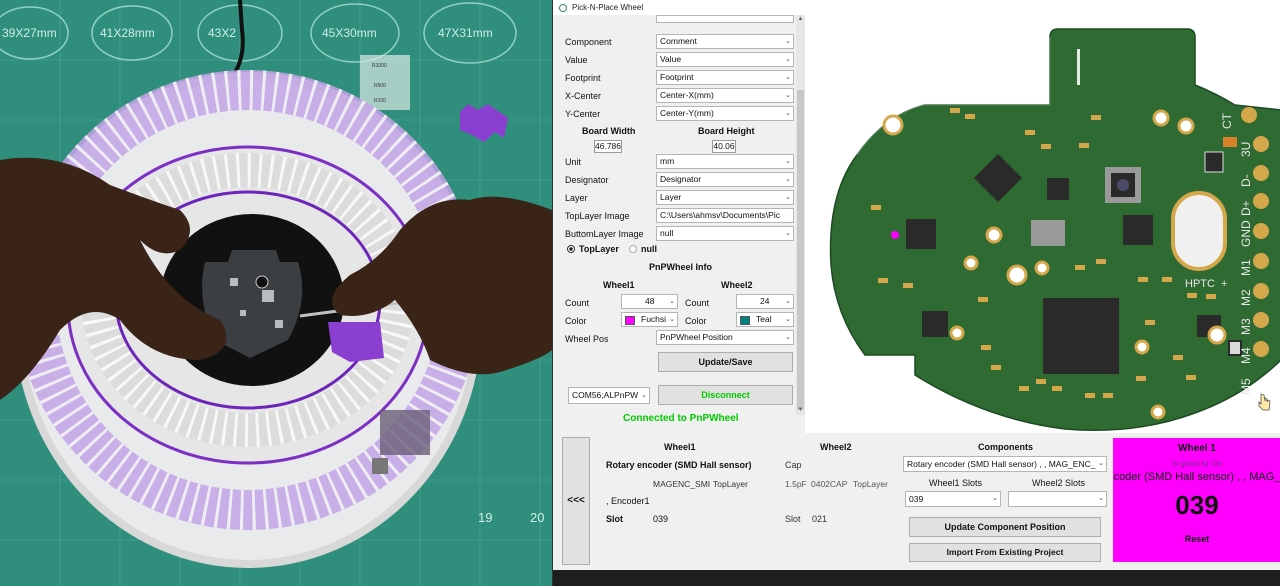  Describe the element at coordinates (725, 215) in the screenshot. I see `toplayer-image-select: C:\Users\ahmsv\Documents\Pic` at that location.